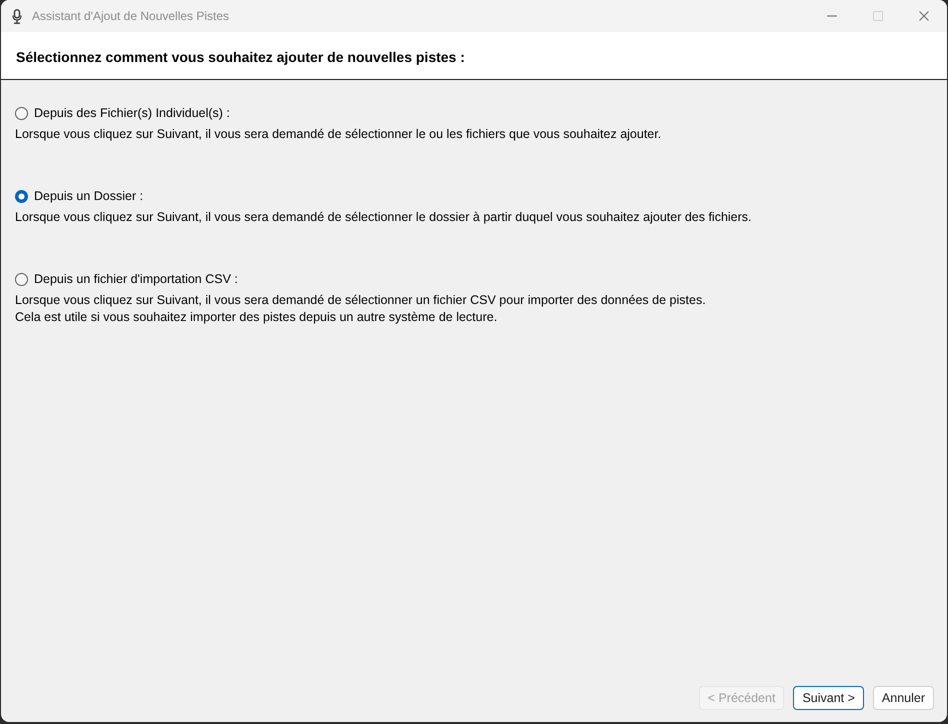  What do you see at coordinates (240, 57) in the screenshot?
I see `page-heading: Sélectionnez comment vous souhaitez ajouter de nouvelles pistes :` at bounding box center [240, 57].